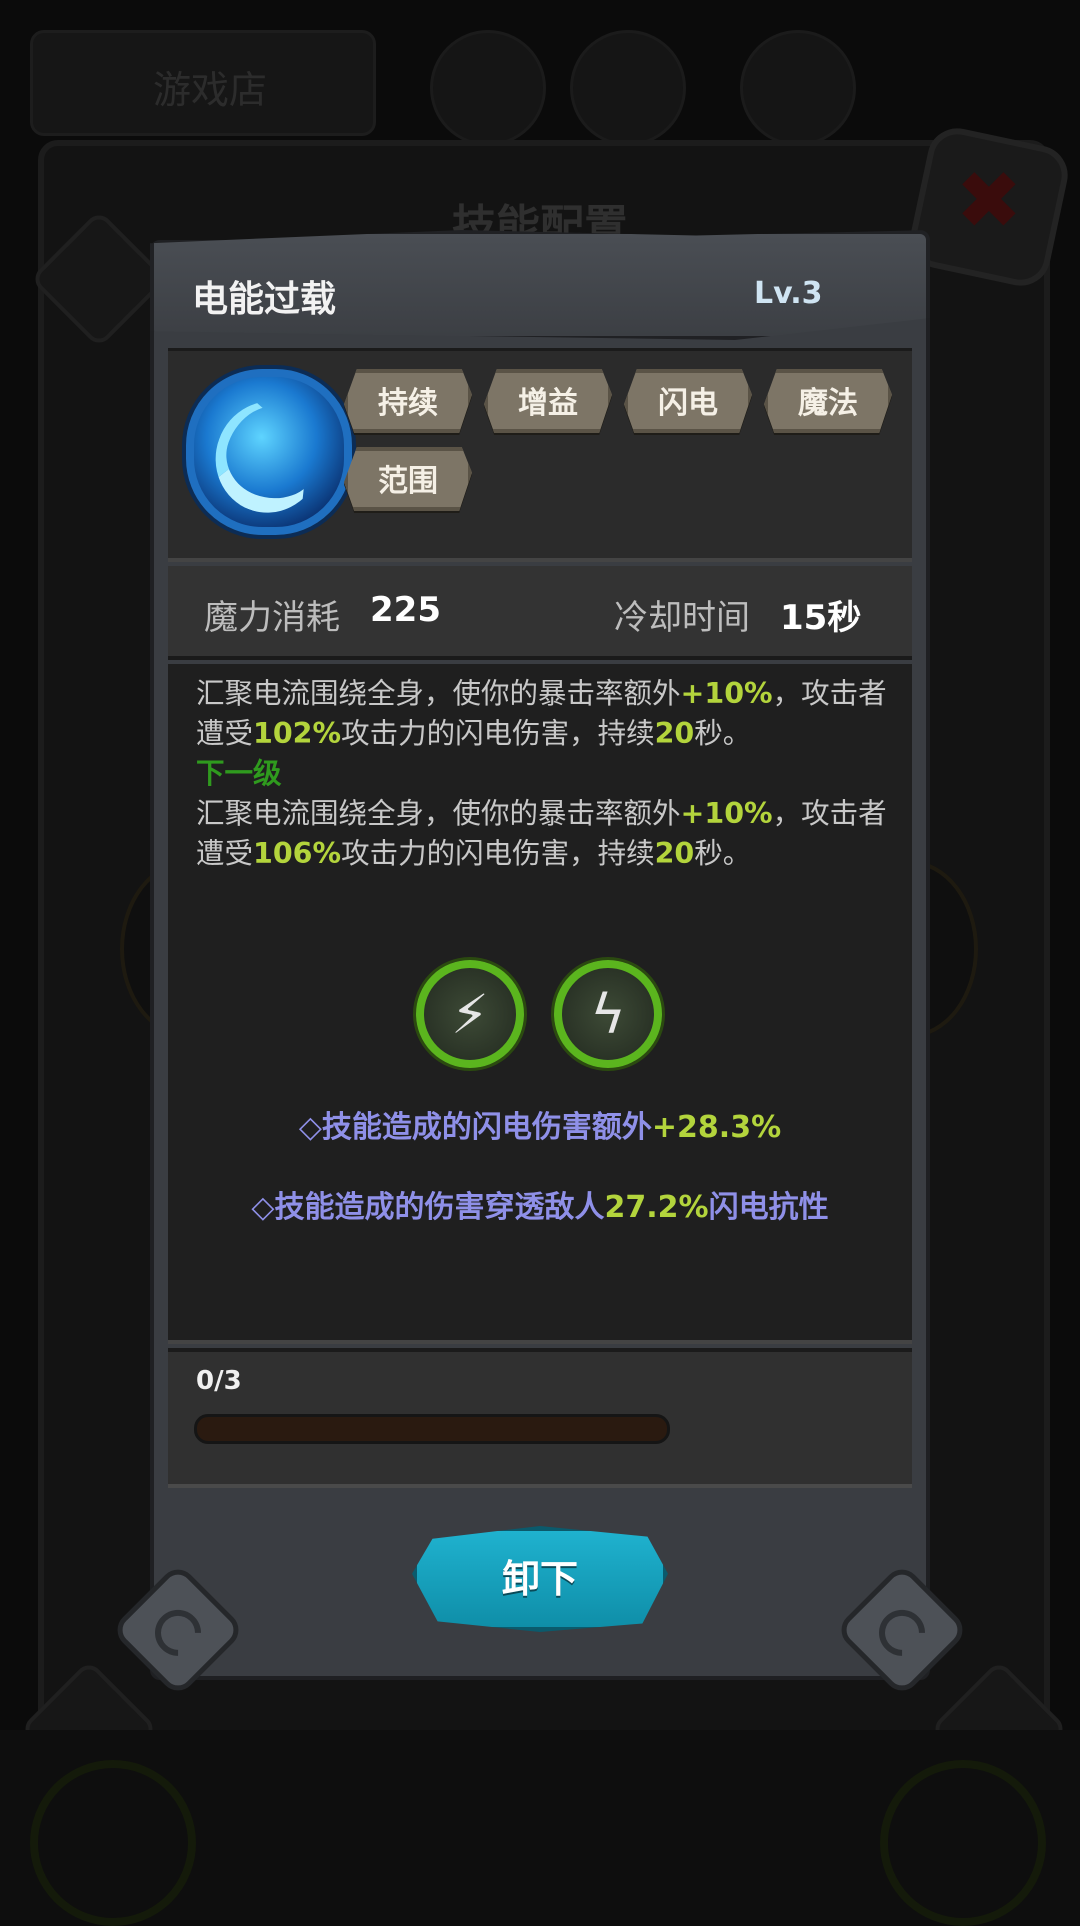  Describe the element at coordinates (788, 293) in the screenshot. I see `skill-level: Lv.3` at that location.